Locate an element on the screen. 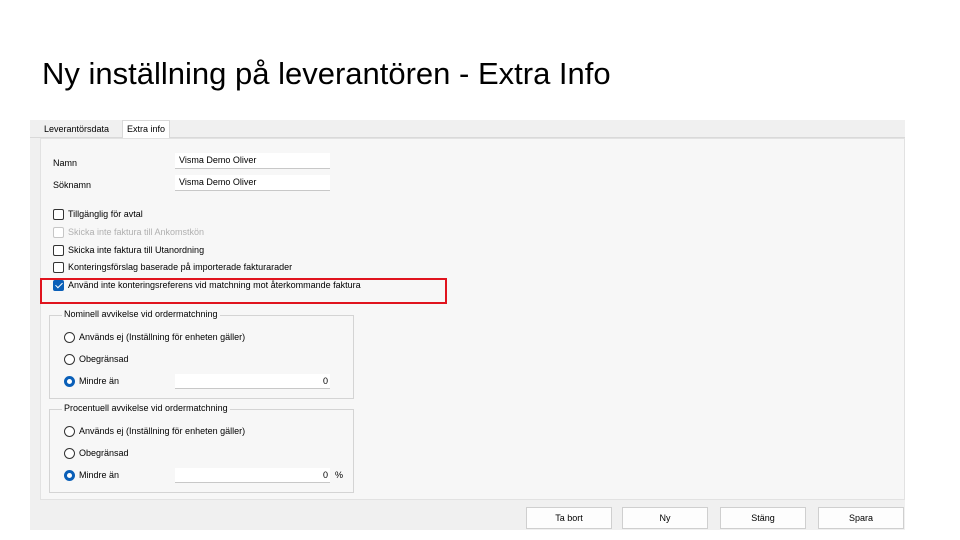 The height and width of the screenshot is (540, 960). radio-procent-mindre-an: Mindre än is located at coordinates (91, 475).